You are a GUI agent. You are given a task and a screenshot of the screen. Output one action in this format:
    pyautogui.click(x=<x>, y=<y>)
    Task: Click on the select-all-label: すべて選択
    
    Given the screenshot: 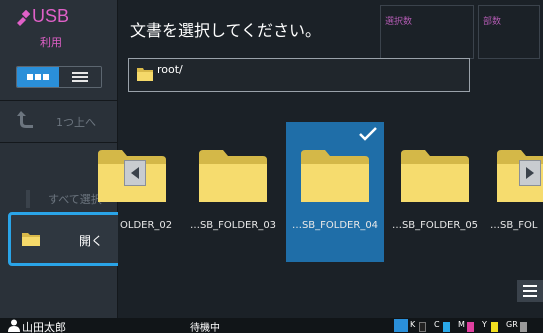 What is the action you would take?
    pyautogui.click(x=75, y=199)
    